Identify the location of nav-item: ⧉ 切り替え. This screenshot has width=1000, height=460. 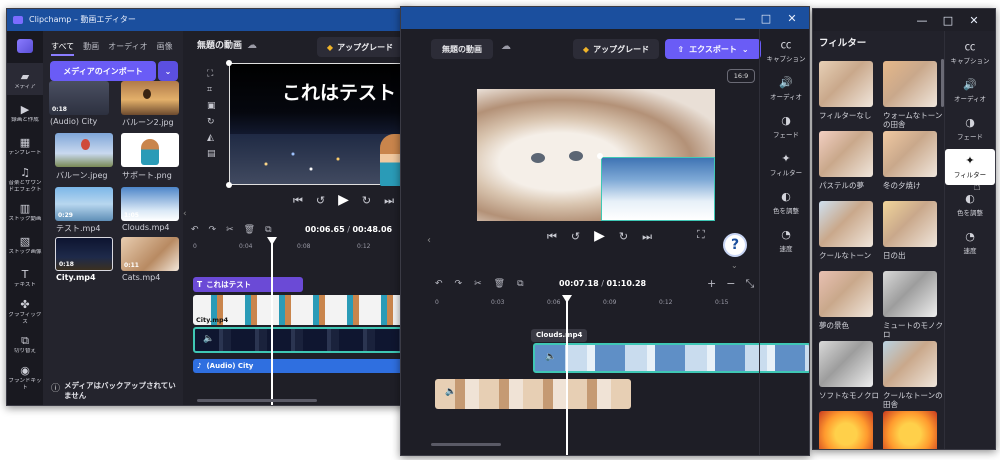
(25, 345).